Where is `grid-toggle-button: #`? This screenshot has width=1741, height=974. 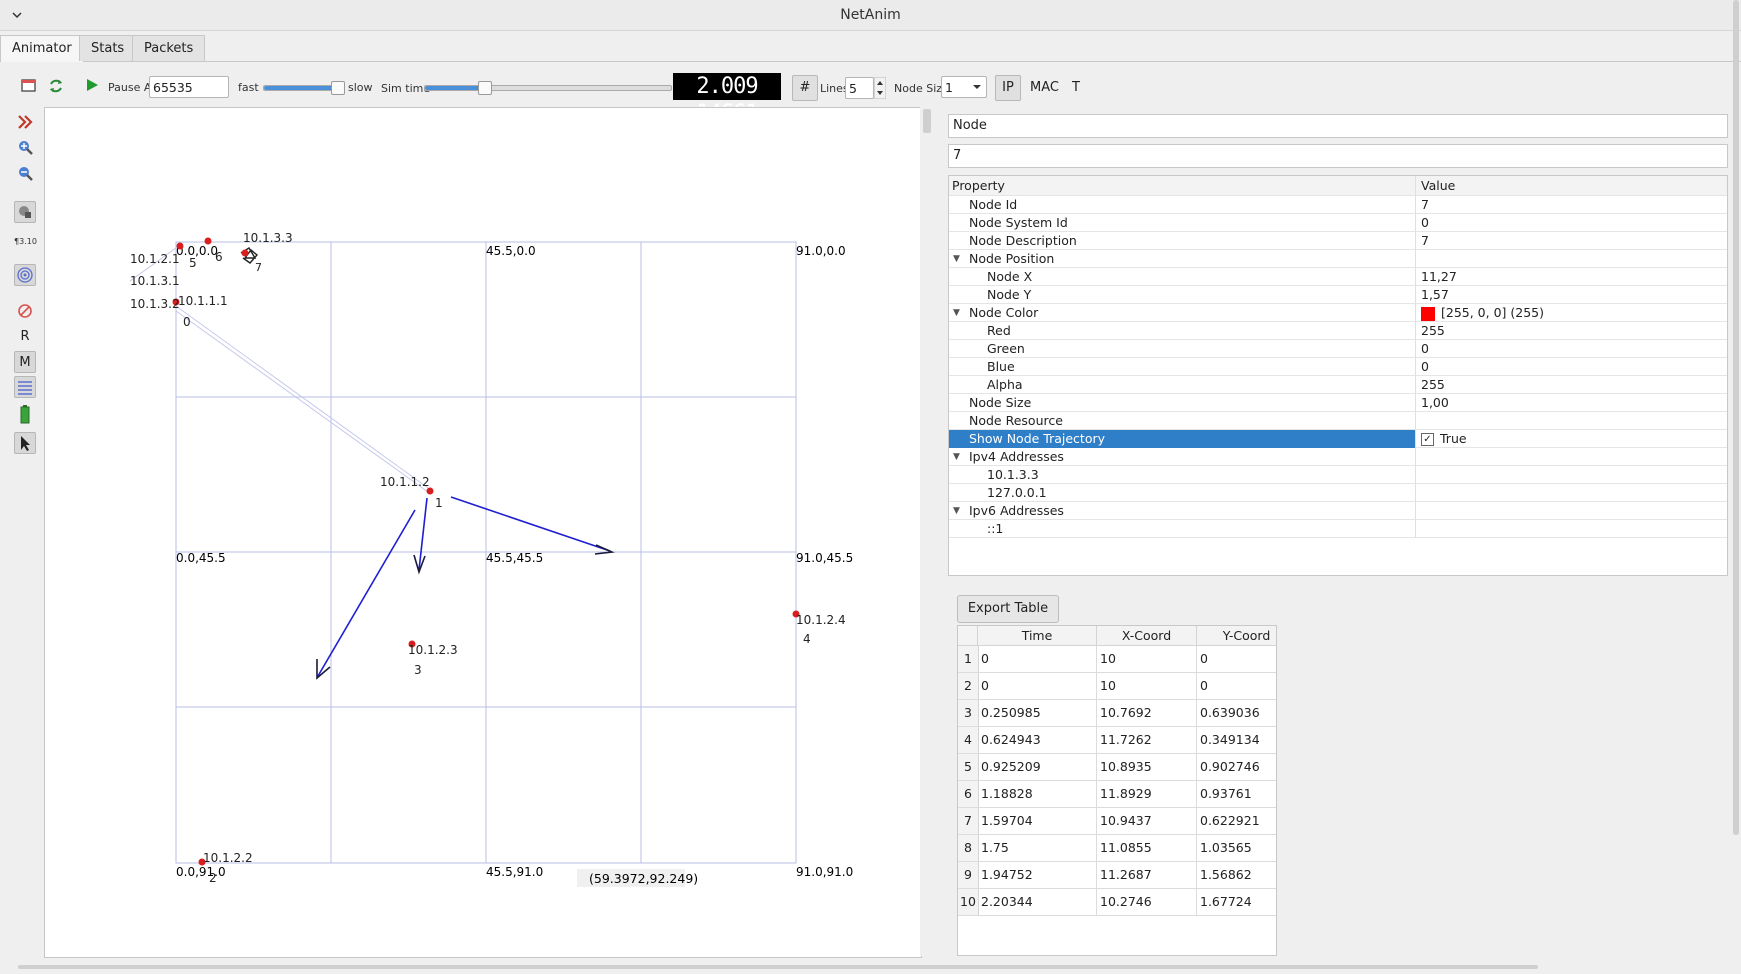 grid-toggle-button: # is located at coordinates (805, 88).